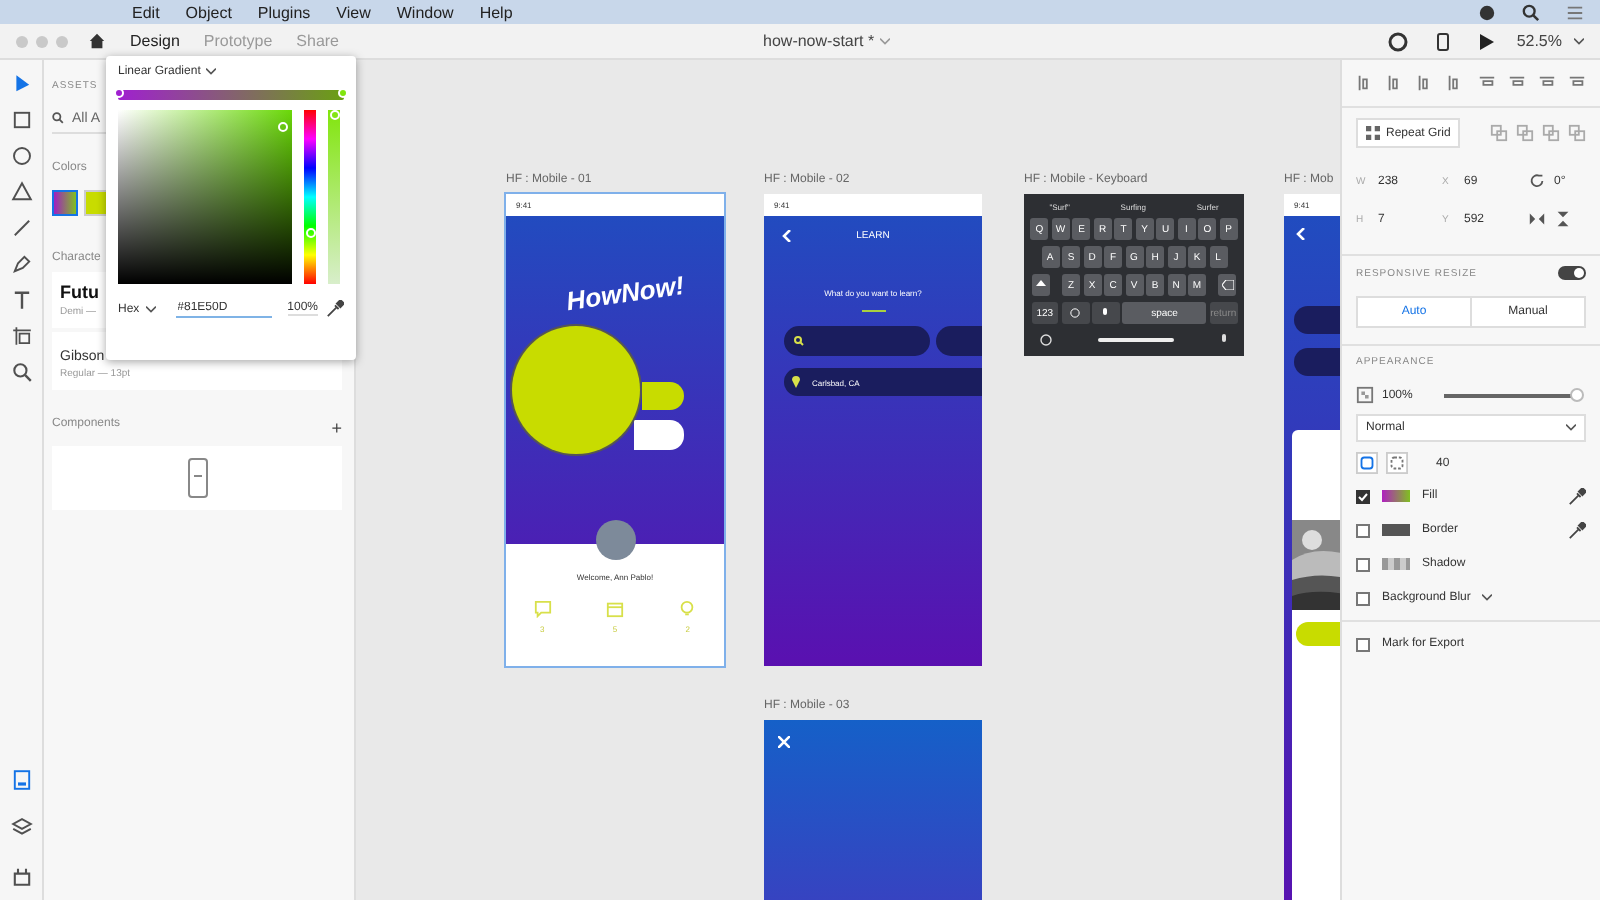 This screenshot has width=1600, height=900. I want to click on document-title: how-now-start *, so click(819, 41).